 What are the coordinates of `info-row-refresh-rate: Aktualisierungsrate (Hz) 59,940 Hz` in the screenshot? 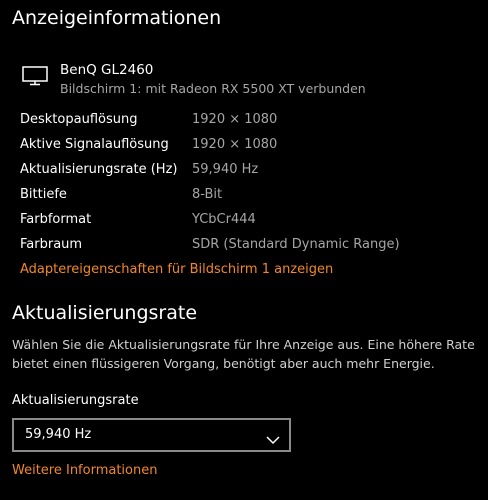 It's located at (240, 172).